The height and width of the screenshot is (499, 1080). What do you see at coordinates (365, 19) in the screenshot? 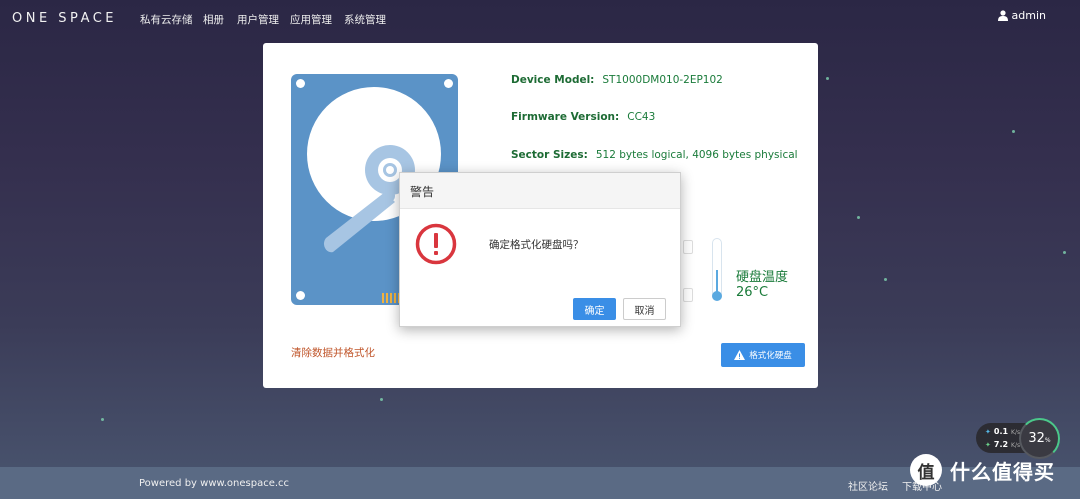
I see `nav-system-management: 系统管理` at bounding box center [365, 19].